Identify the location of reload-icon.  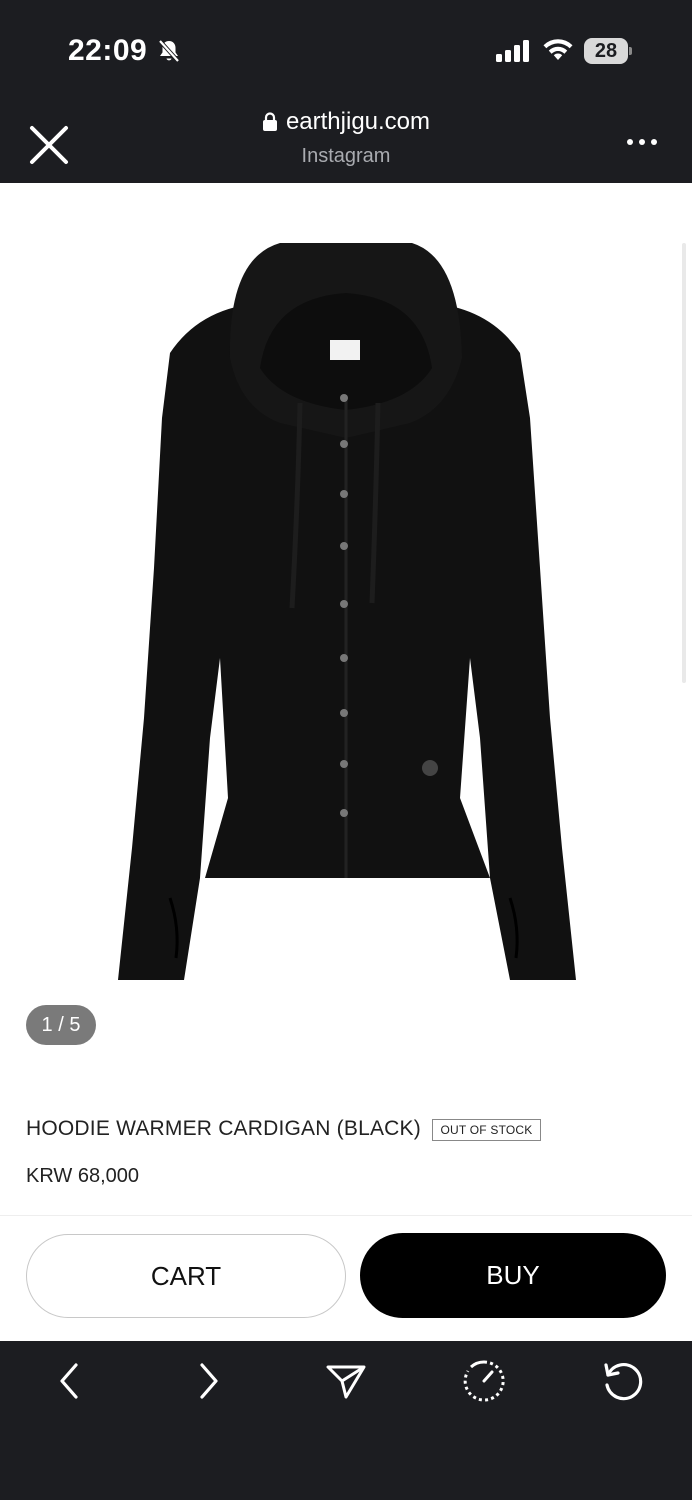
(622, 1381).